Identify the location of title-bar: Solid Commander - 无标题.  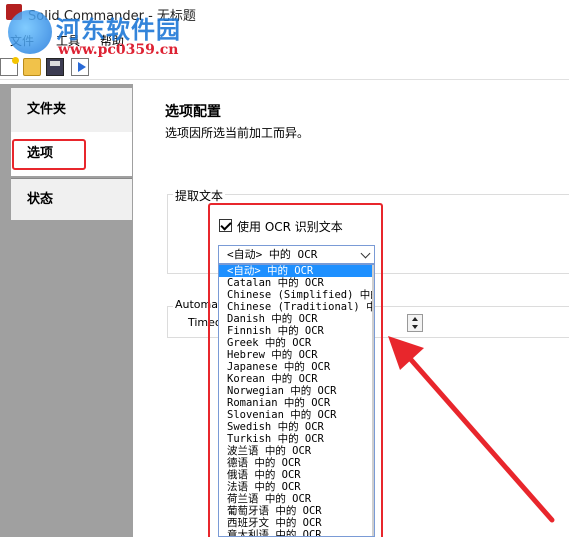
(284, 13).